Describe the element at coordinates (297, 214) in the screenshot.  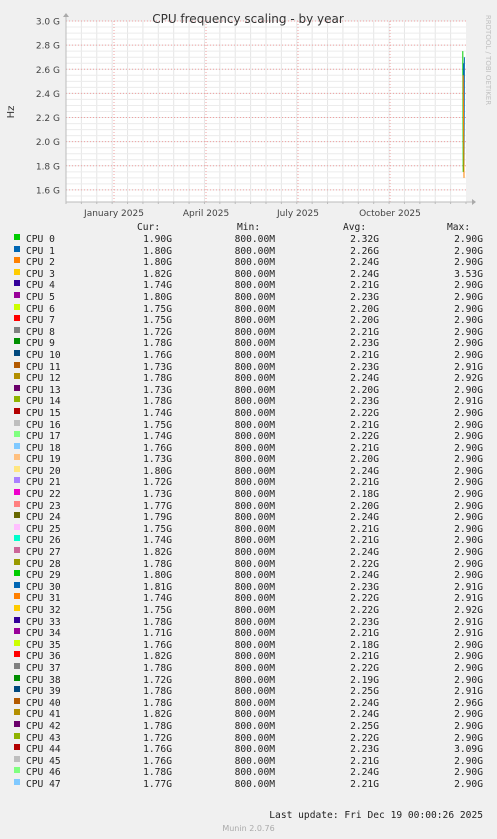
I see `x-tick-label: July 2025` at that location.